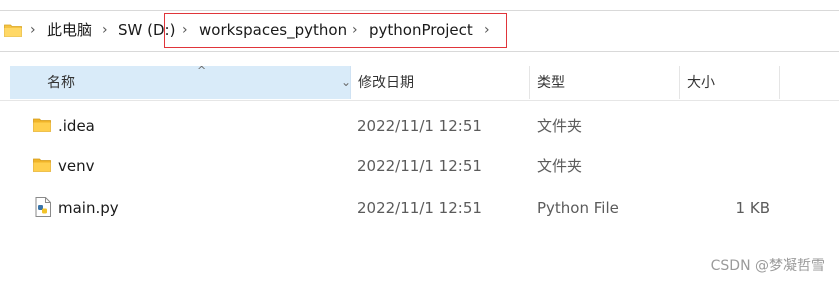 The width and height of the screenshot is (839, 285). I want to click on column-header-name: ^ 名称 ⌄, so click(180, 81).